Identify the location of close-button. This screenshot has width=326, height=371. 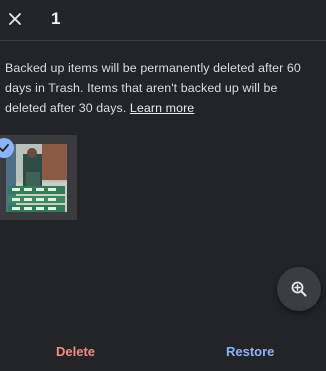
(15, 19).